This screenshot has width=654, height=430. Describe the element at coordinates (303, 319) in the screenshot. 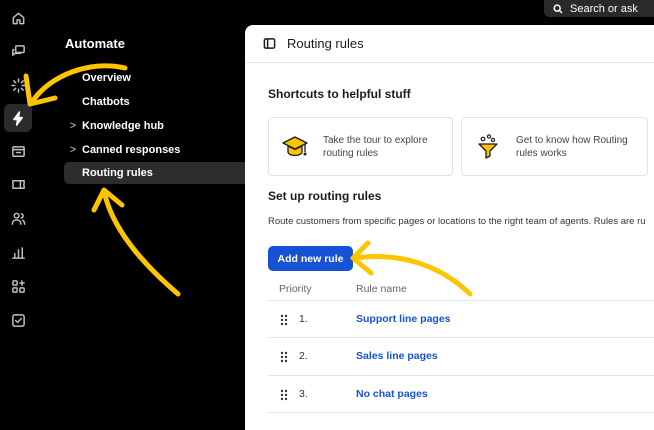

I see `rule-priority: 1.` at that location.